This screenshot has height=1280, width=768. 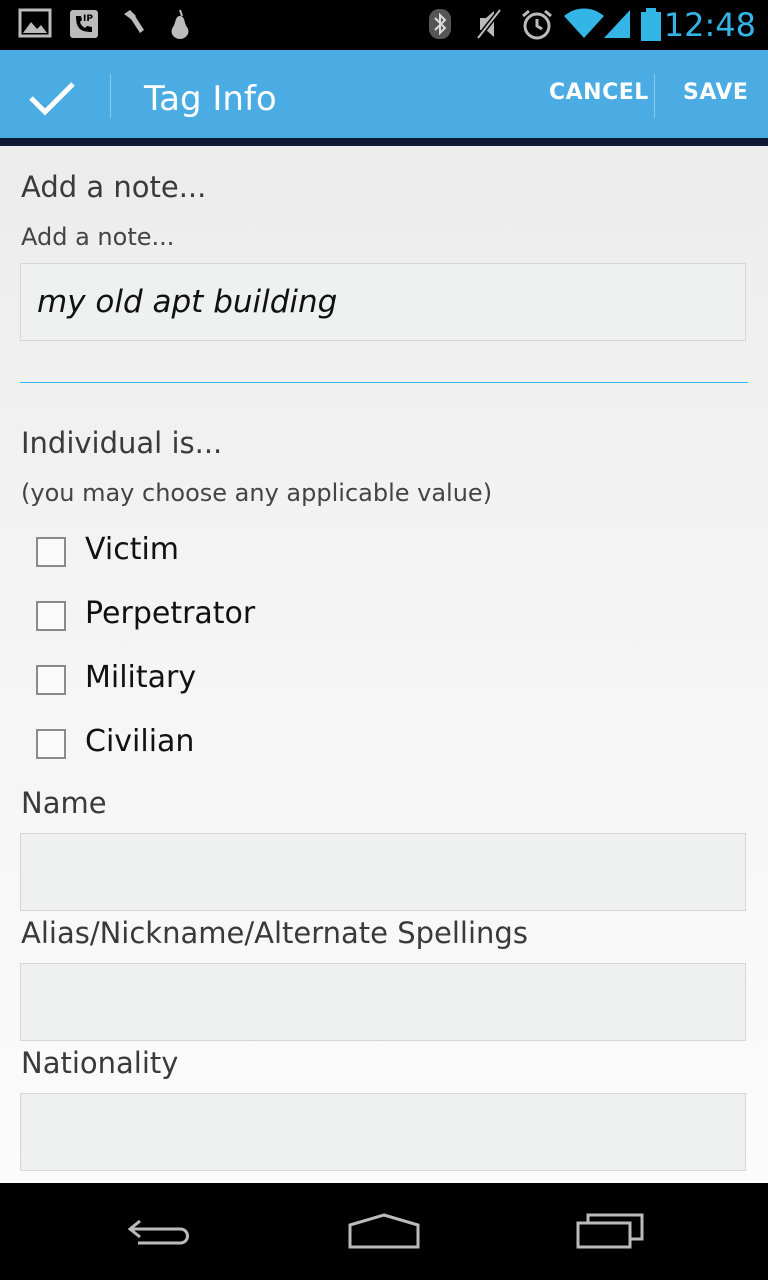 I want to click on flashlight-icon, so click(x=133, y=25).